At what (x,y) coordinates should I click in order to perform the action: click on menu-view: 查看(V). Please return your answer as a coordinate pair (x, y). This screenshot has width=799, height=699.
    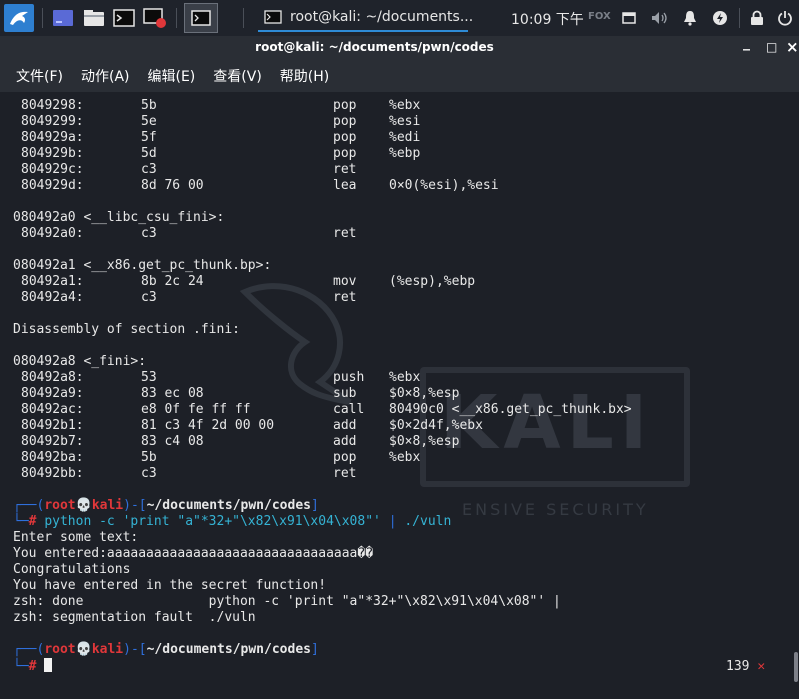
    Looking at the image, I should click on (237, 76).